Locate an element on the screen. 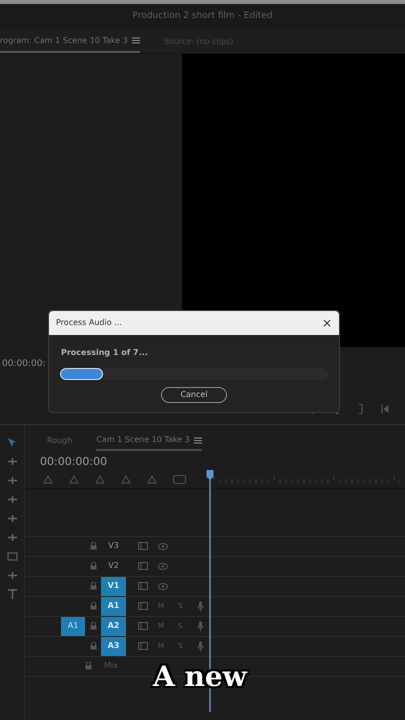 Image resolution: width=405 pixels, height=720 pixels. track-target: A1 is located at coordinates (113, 606).